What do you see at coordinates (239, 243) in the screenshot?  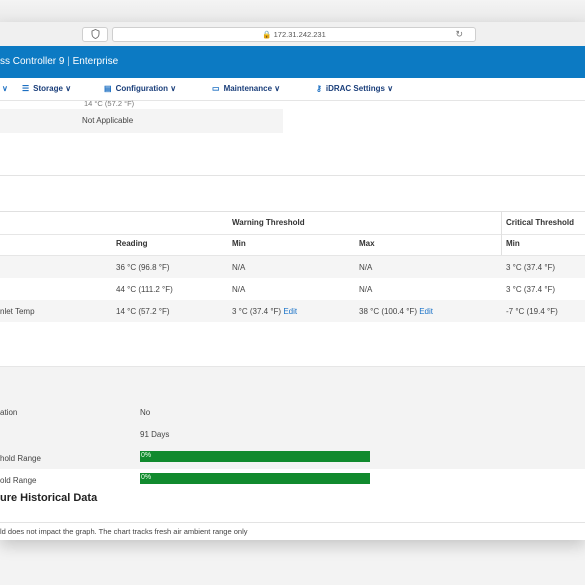 I see `warning-min-column-header: Min` at bounding box center [239, 243].